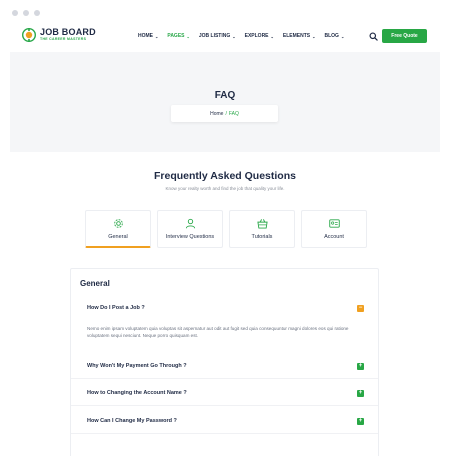 The image size is (450, 456). Describe the element at coordinates (225, 176) in the screenshot. I see `section-title: Frequently Asked Questions` at that location.